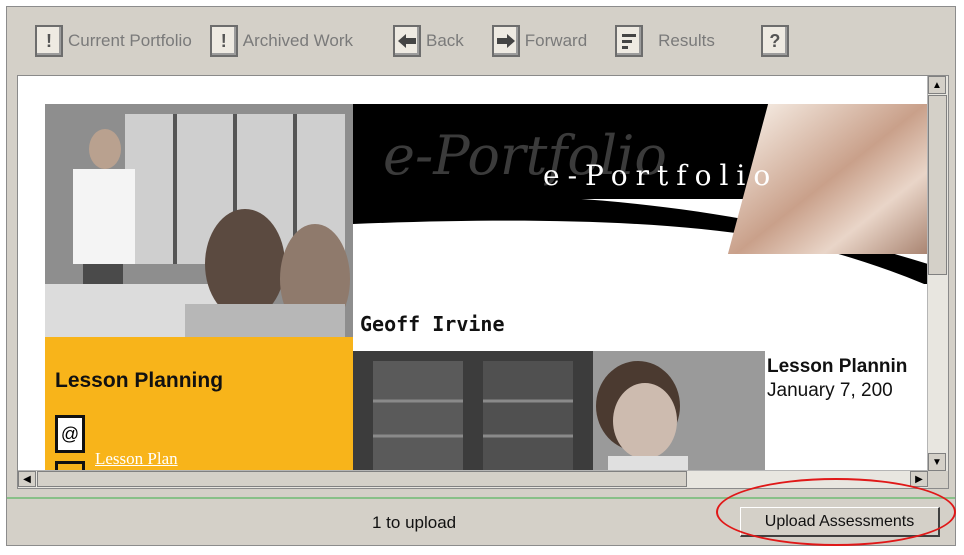 Image resolution: width=964 pixels, height=555 pixels. I want to click on back-label: Back, so click(445, 40).